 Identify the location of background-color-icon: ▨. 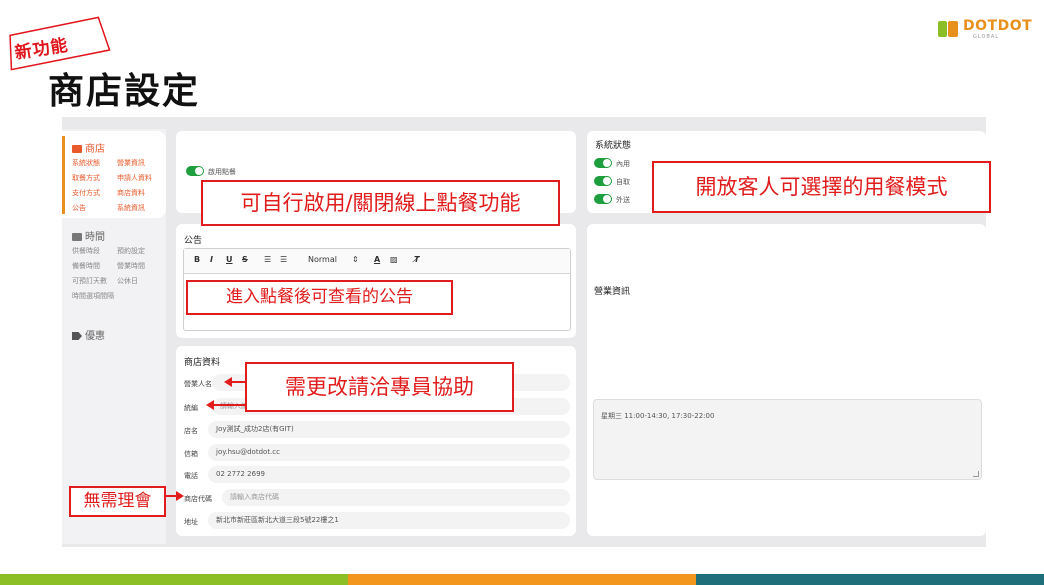
(394, 259).